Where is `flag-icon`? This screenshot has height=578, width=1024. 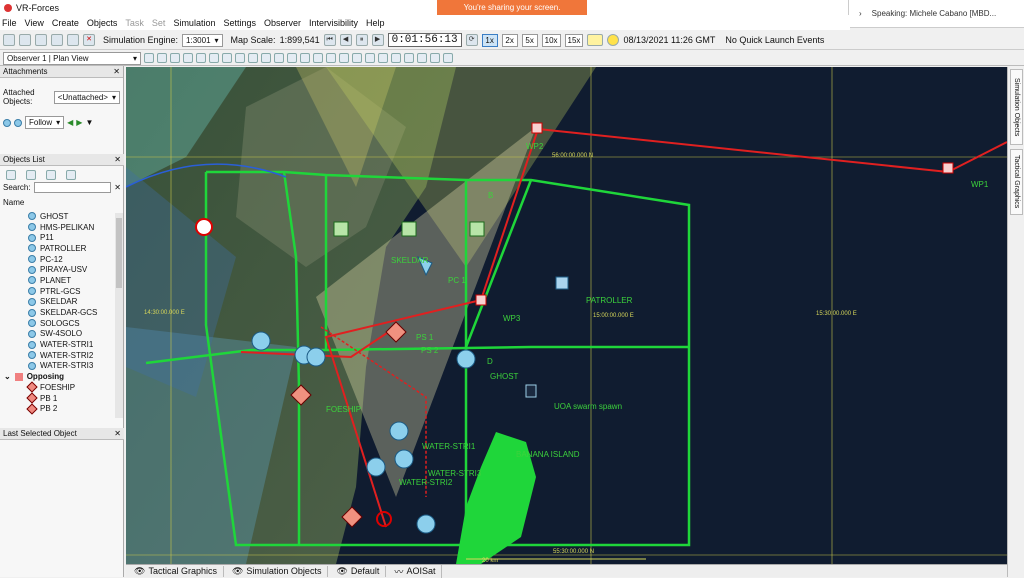
flag-icon is located at coordinates (422, 58).